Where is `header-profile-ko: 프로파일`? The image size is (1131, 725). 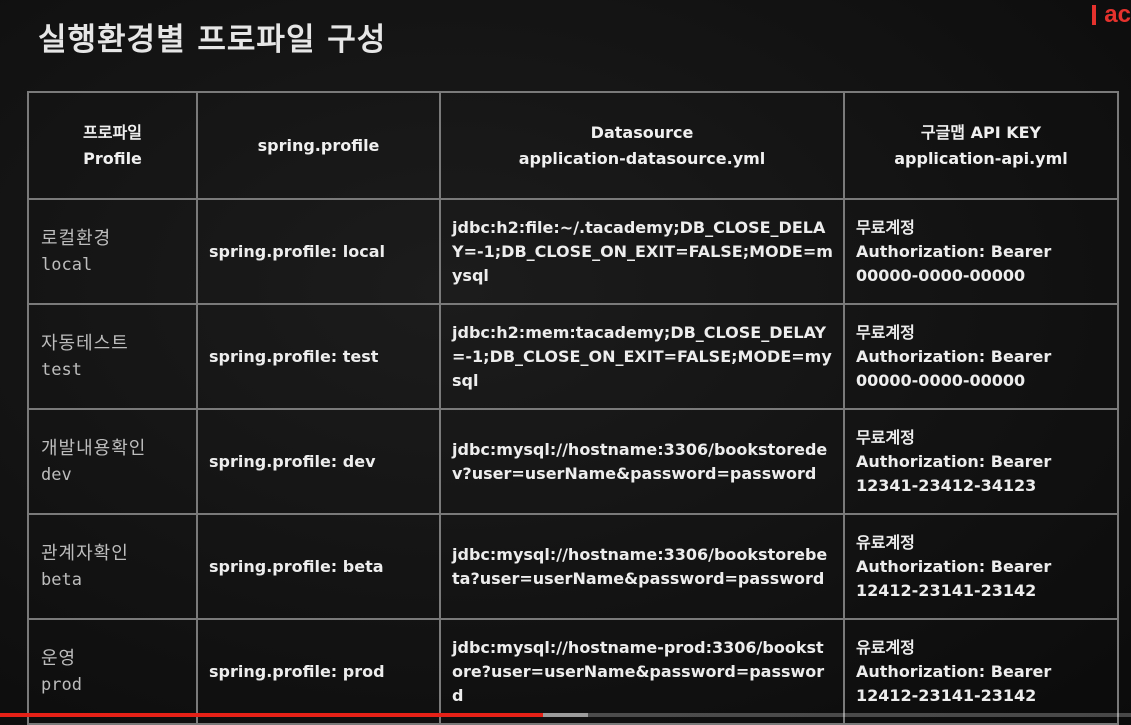 header-profile-ko: 프로파일 is located at coordinates (112, 132).